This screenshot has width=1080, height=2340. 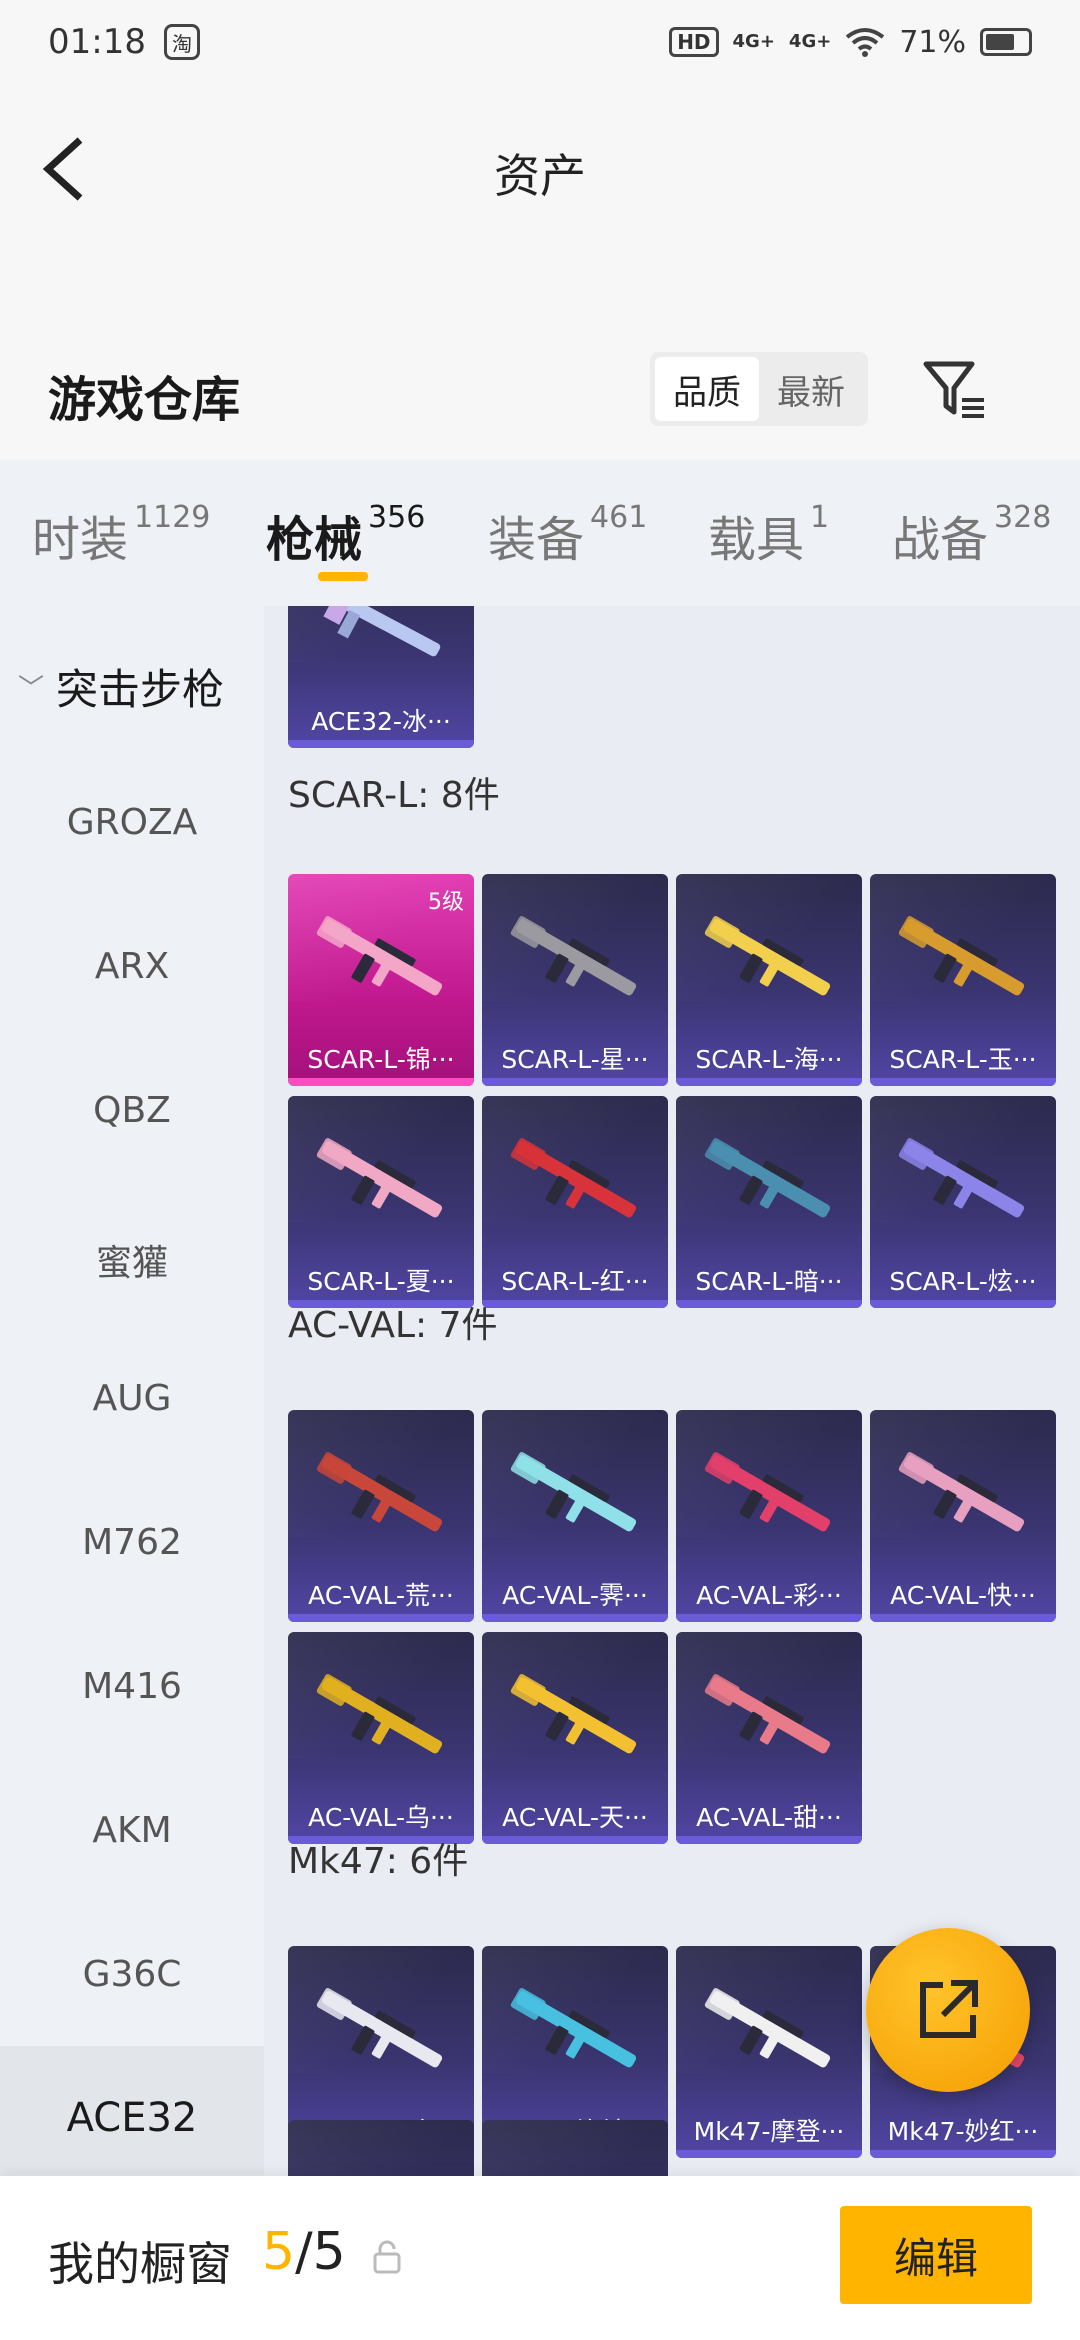 I want to click on battery-percent: 71%, so click(x=932, y=42).